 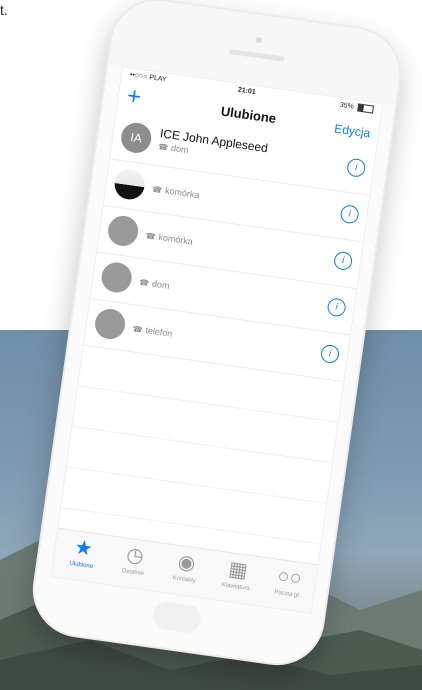 I want to click on home-button, so click(x=177, y=617).